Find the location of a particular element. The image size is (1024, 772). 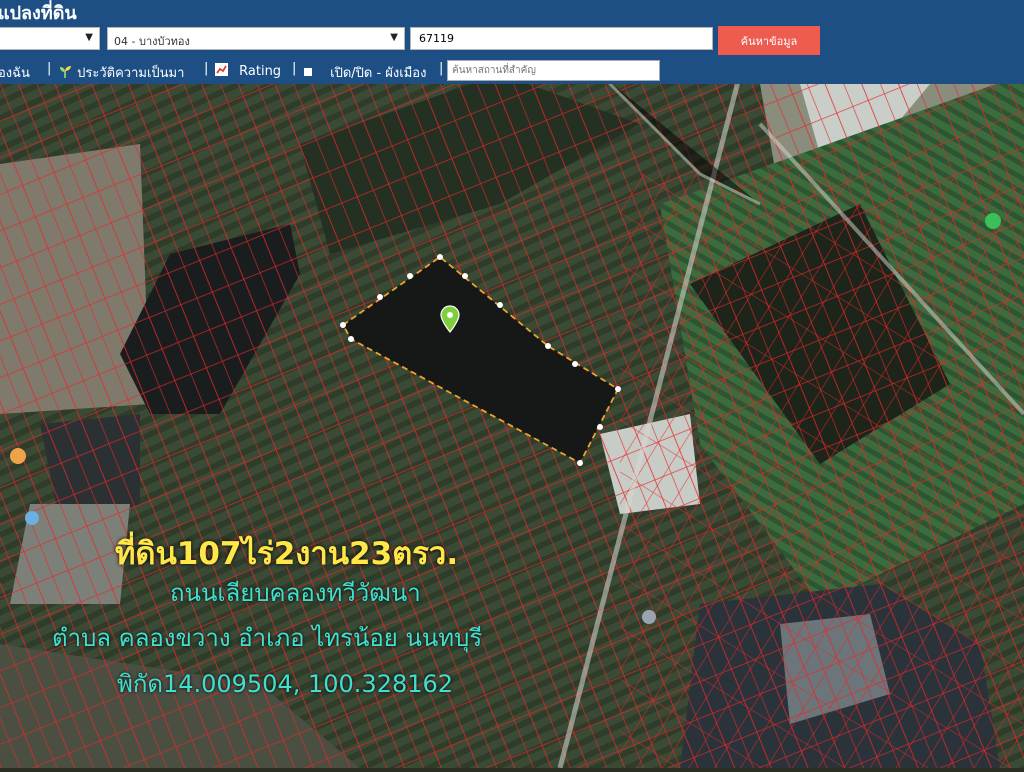

province-select: ▼ is located at coordinates (50, 38).